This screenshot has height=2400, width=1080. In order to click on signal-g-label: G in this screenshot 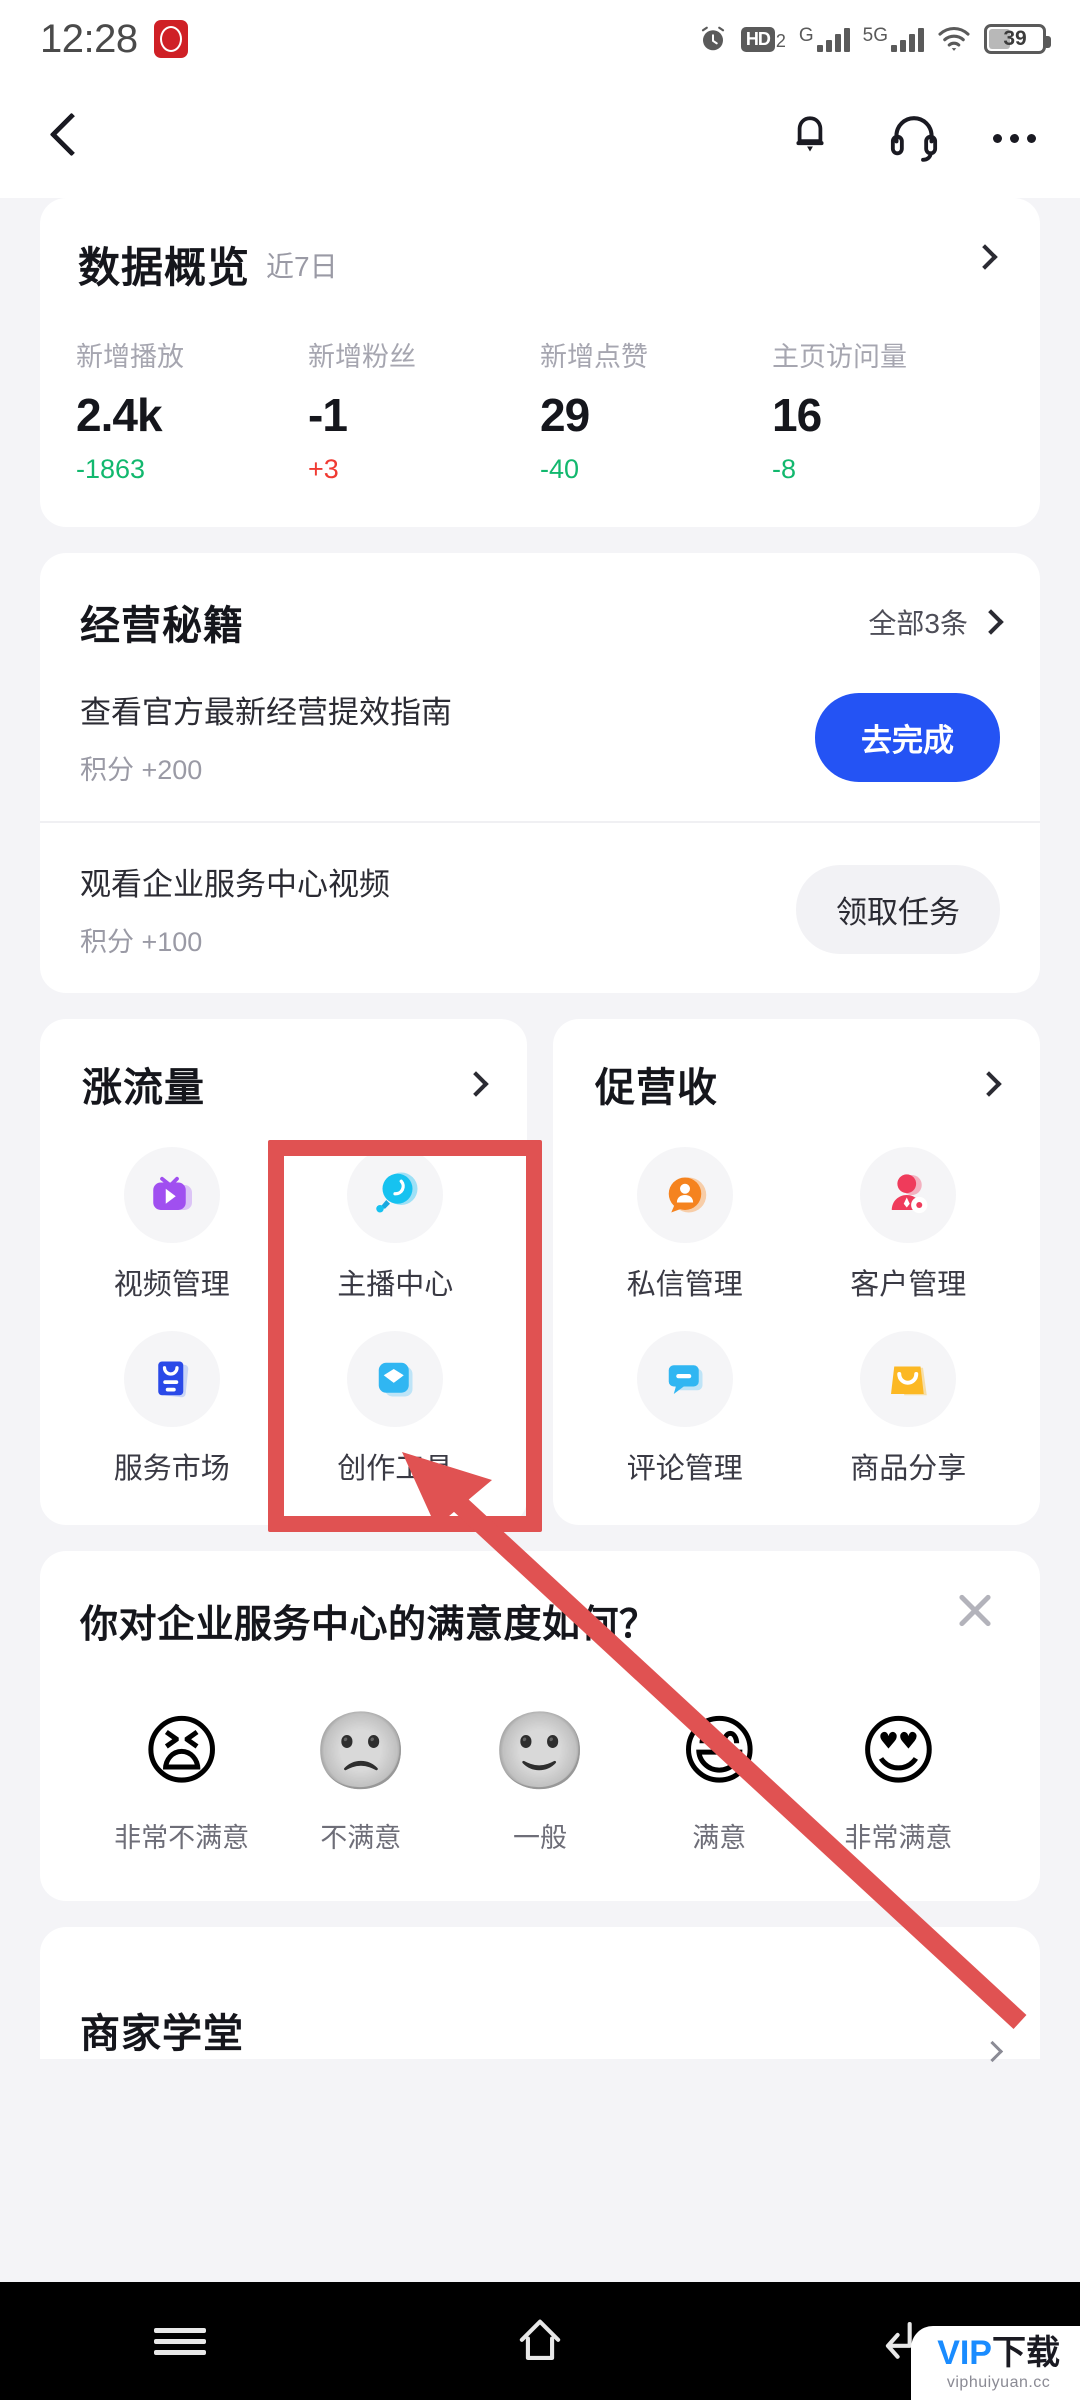, I will do `click(806, 35)`.